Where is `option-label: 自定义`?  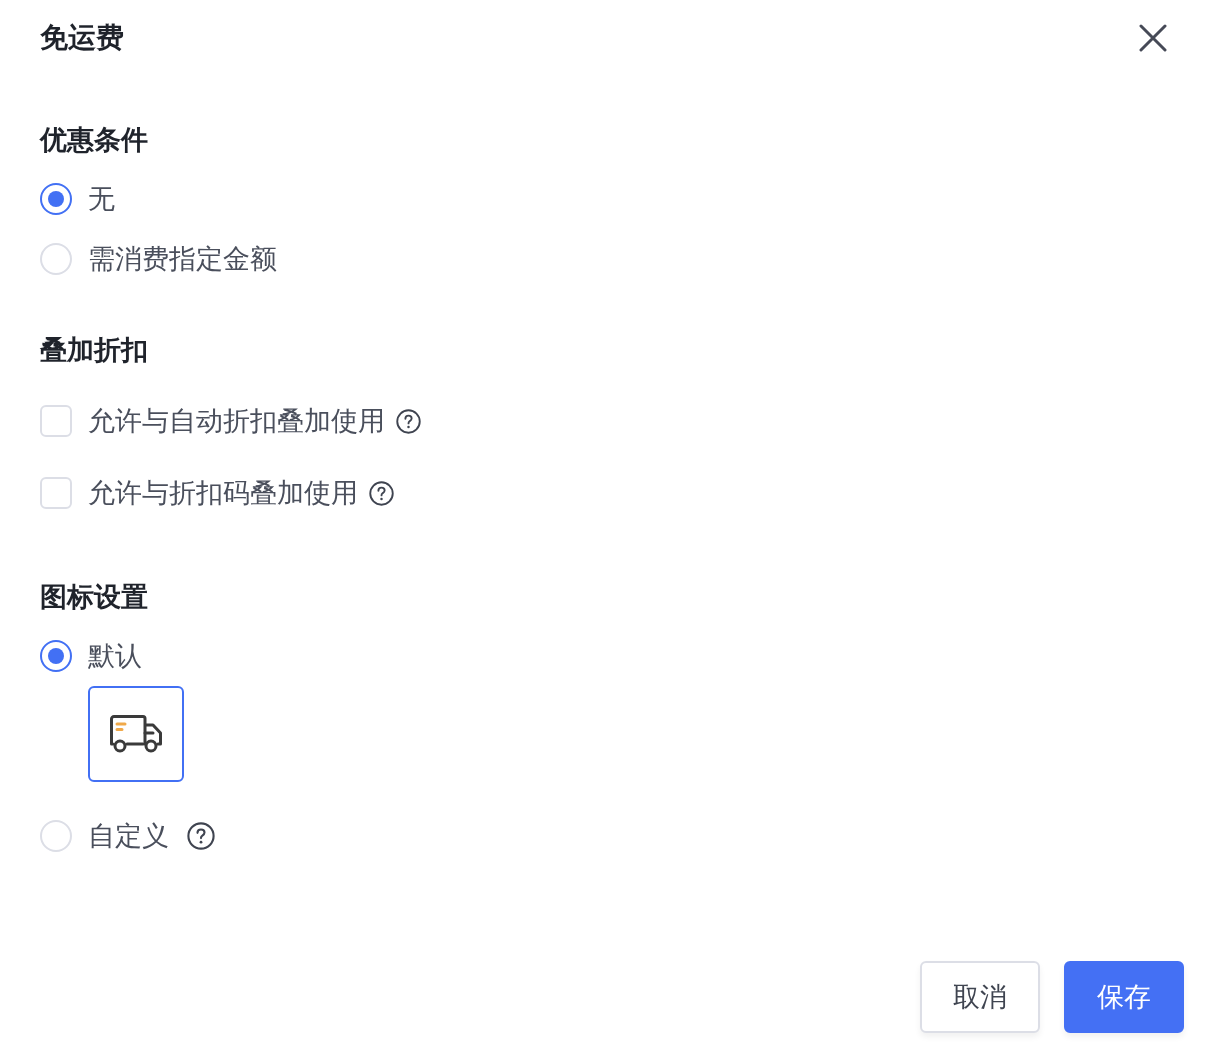 option-label: 自定义 is located at coordinates (128, 836).